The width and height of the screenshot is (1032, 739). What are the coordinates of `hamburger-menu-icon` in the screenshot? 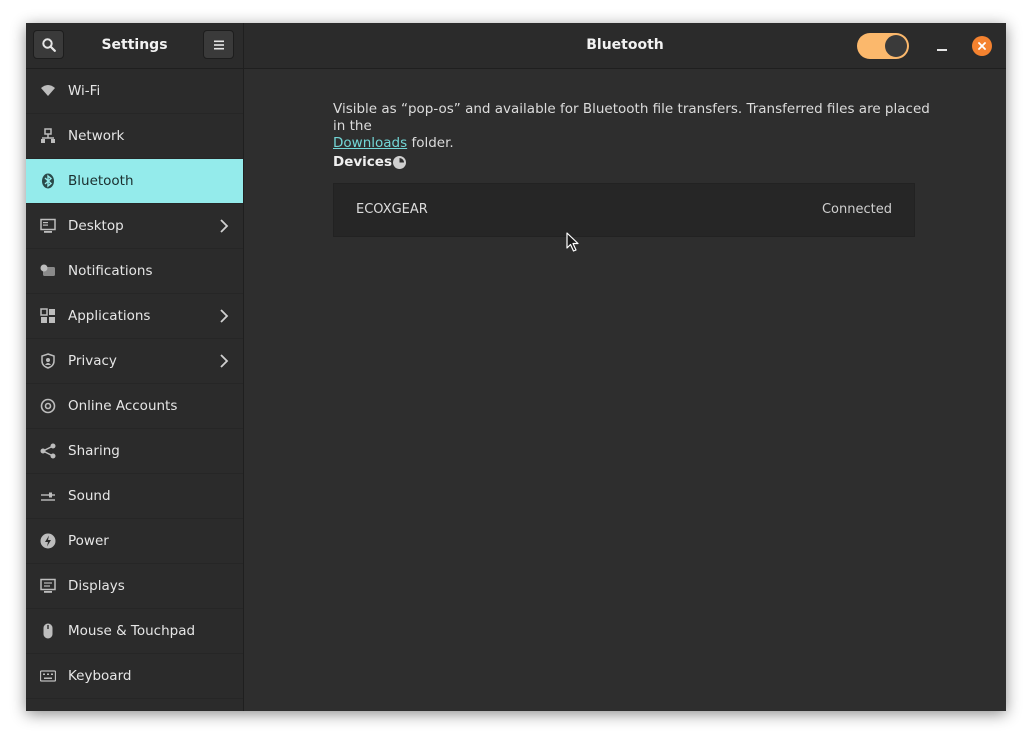 It's located at (218, 44).